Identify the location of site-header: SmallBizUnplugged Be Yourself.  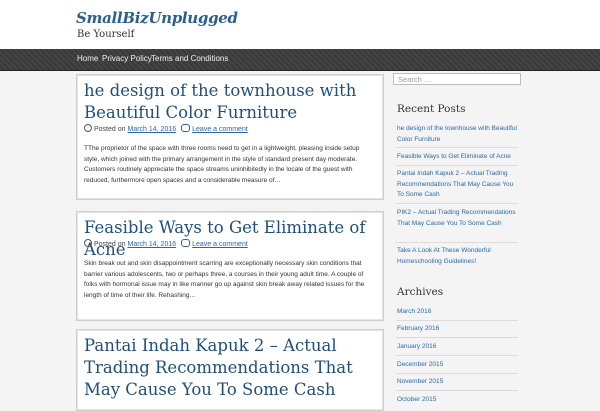
(300, 24).